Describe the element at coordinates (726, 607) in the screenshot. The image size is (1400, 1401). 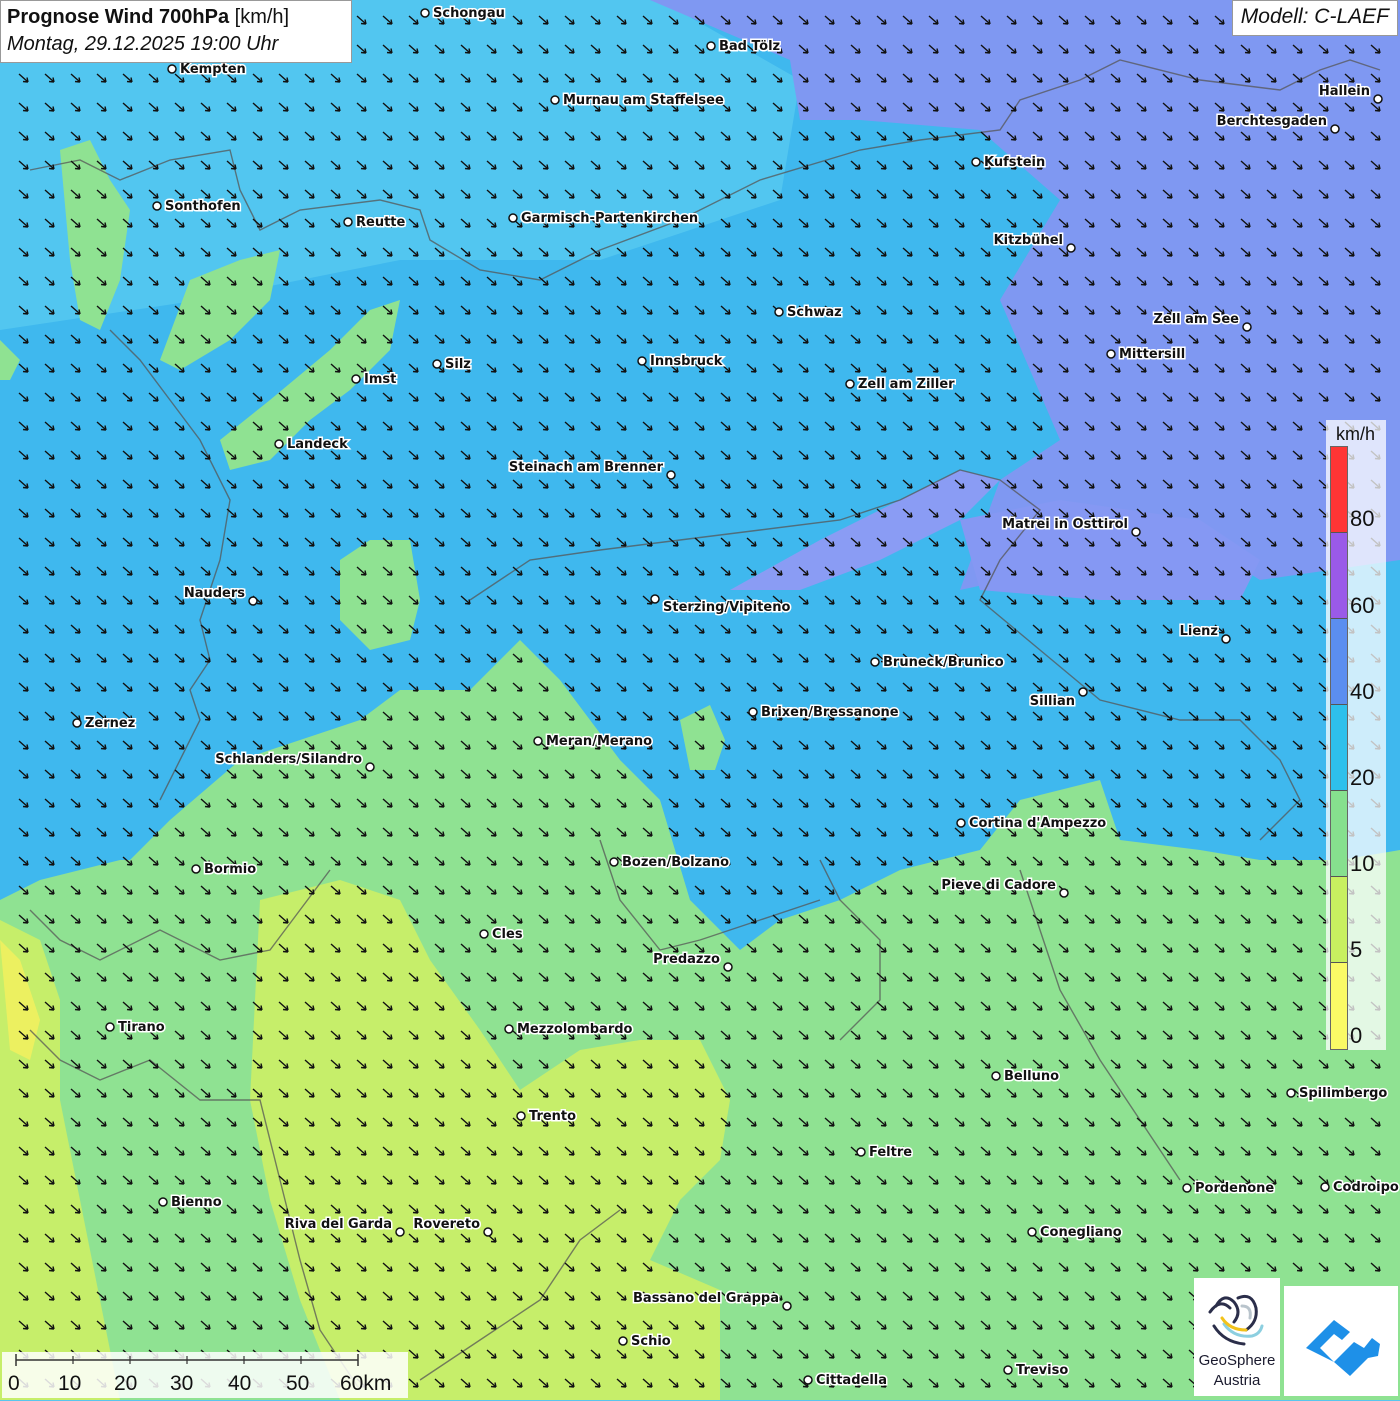
I see `city-label: Sterzing/Vipiteno` at that location.